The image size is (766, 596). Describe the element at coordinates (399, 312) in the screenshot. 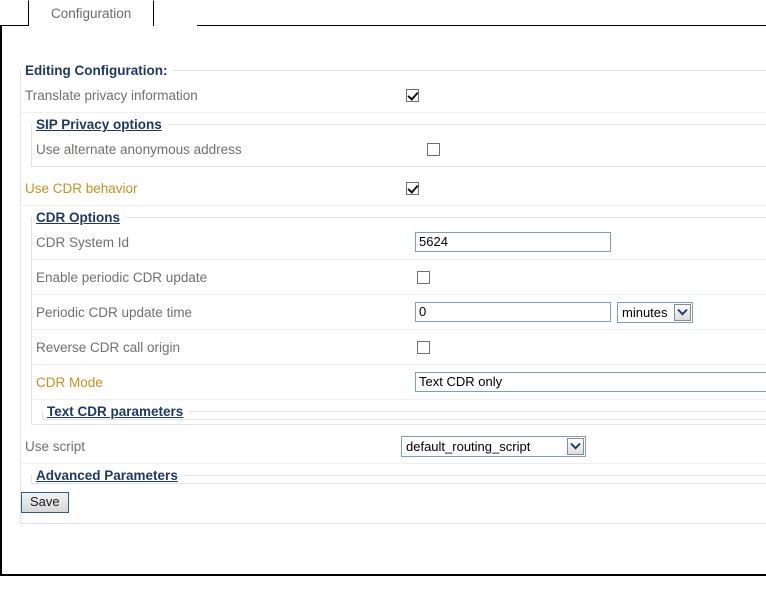

I see `row-periodic-cdr-update-time: Periodic CDR update time 0 minutes` at that location.